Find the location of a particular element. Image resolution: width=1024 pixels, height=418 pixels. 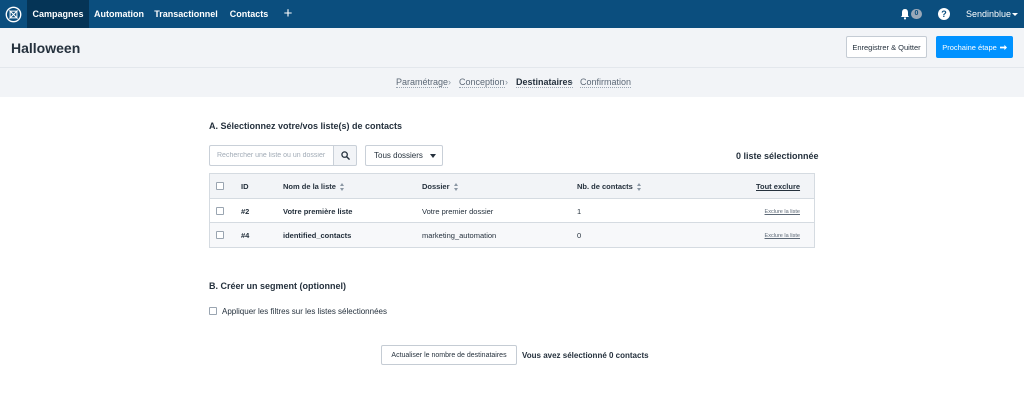

notification-count-badge: 0 is located at coordinates (916, 14).